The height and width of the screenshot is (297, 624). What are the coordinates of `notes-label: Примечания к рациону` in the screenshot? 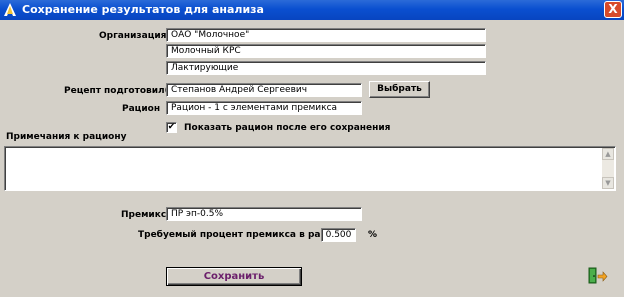 It's located at (66, 137).